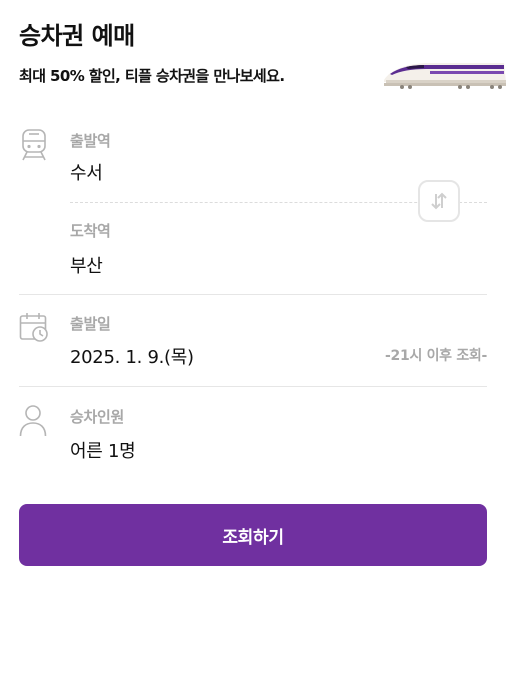 The height and width of the screenshot is (675, 510). I want to click on search-button: 조회하기, so click(253, 535).